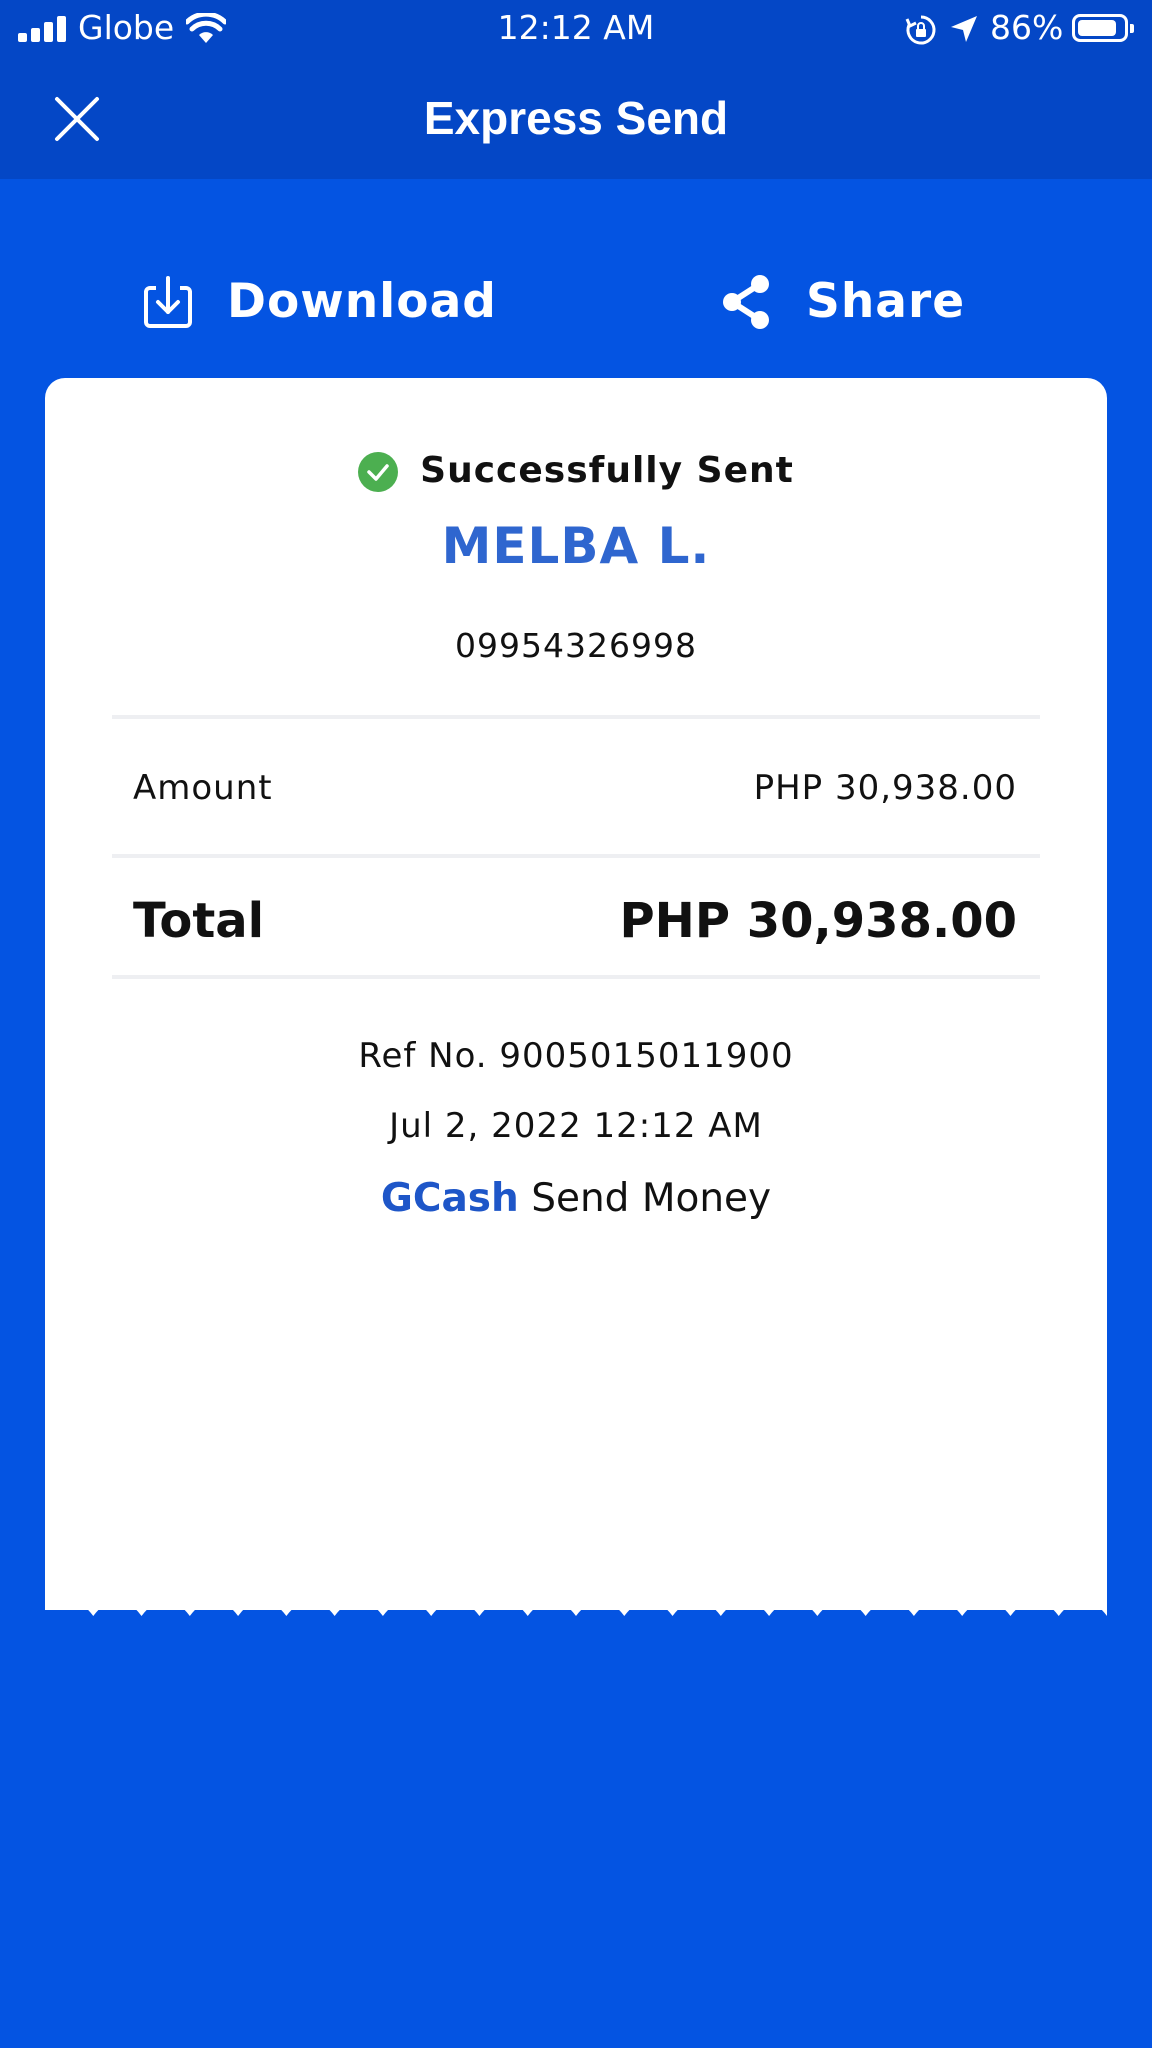 The height and width of the screenshot is (2048, 1152). What do you see at coordinates (1103, 28) in the screenshot?
I see `battery-icon` at bounding box center [1103, 28].